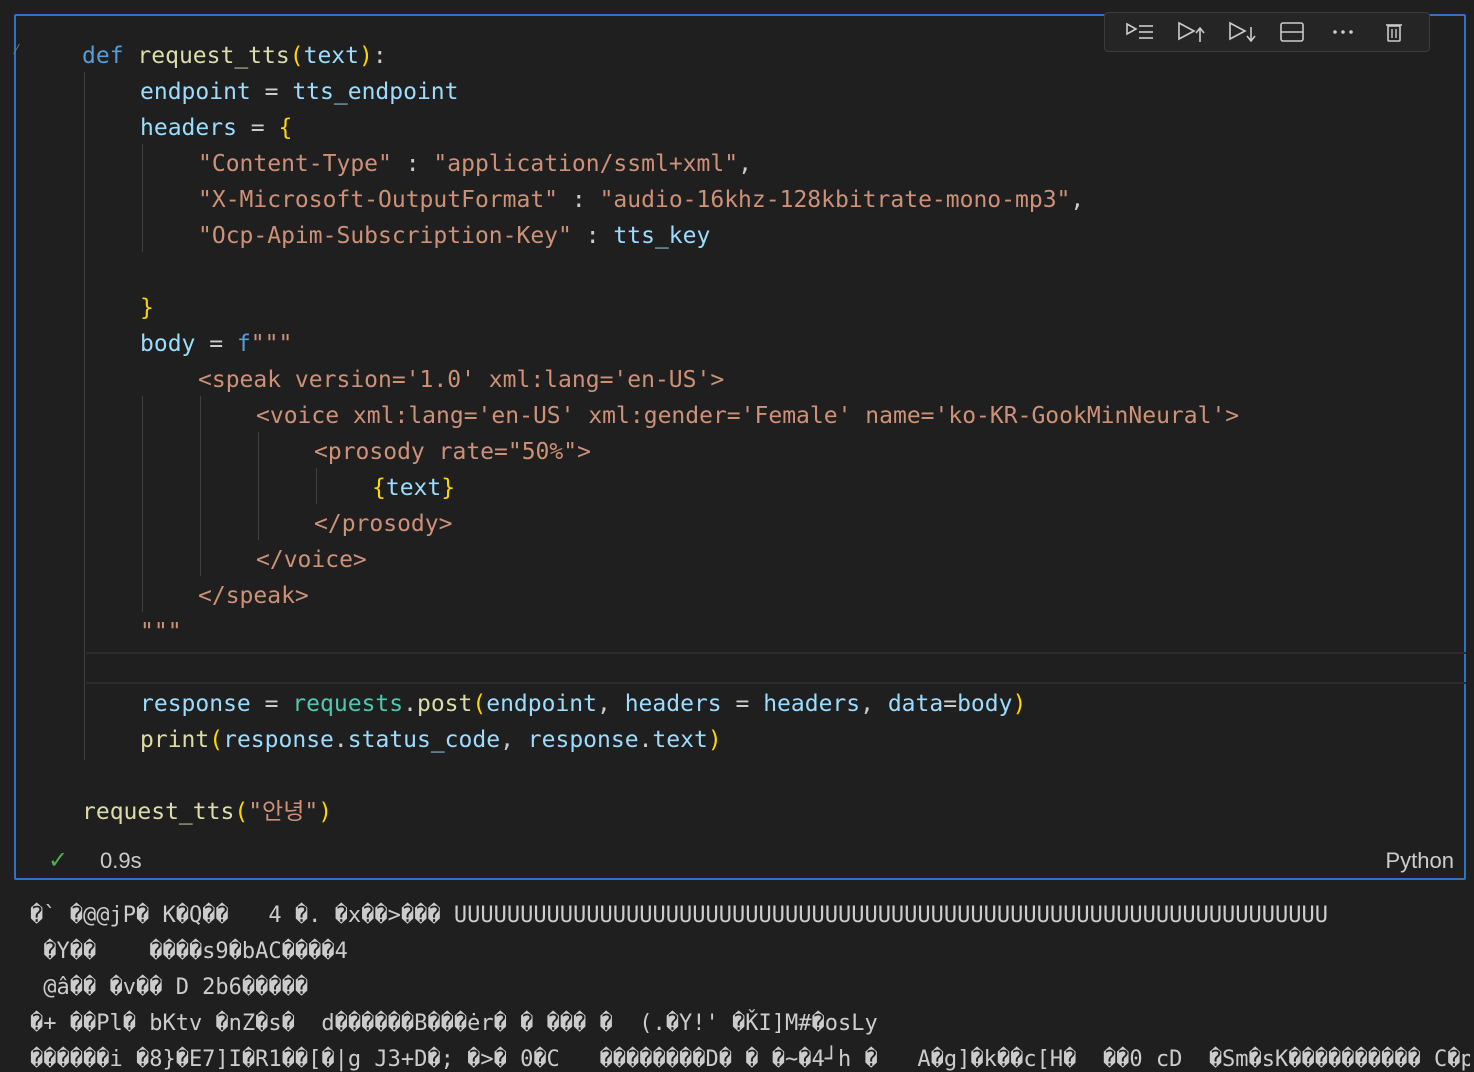 The image size is (1474, 1072). I want to click on fstring-prefix: f, so click(243, 344).